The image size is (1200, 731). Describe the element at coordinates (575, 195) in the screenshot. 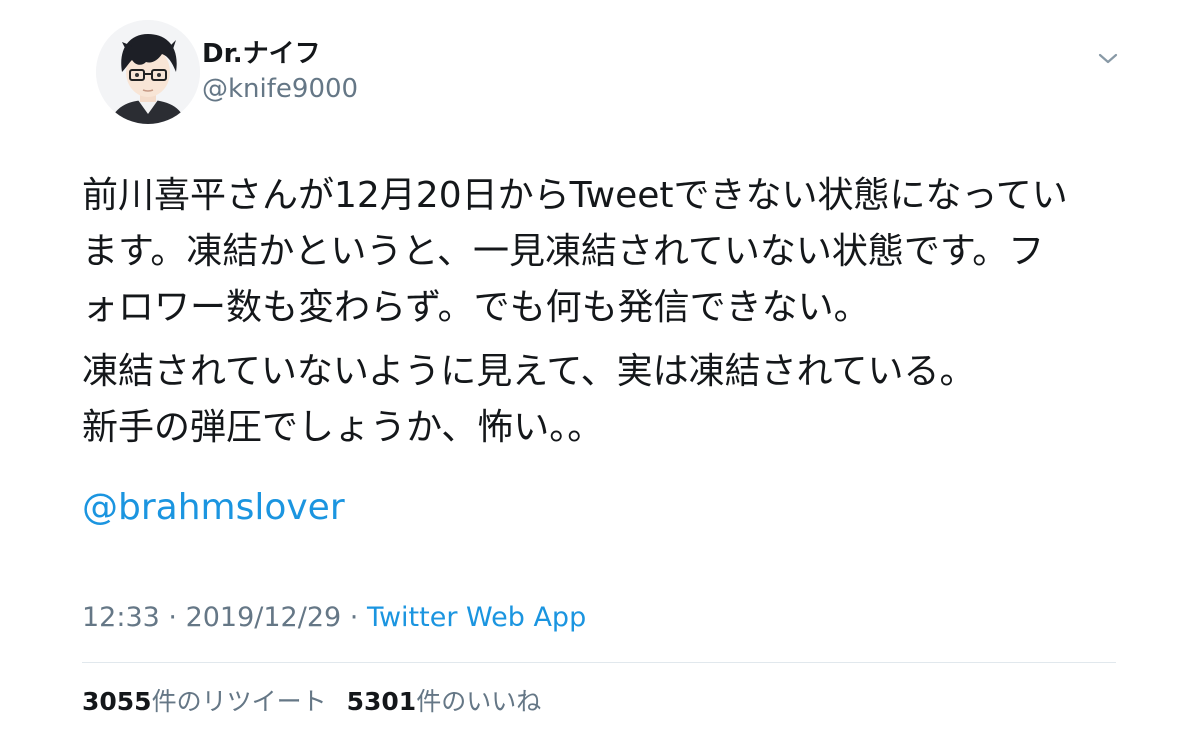

I see `tweet-text-line: 前川喜平さんが12月20日からTweetできない状態になってい` at that location.